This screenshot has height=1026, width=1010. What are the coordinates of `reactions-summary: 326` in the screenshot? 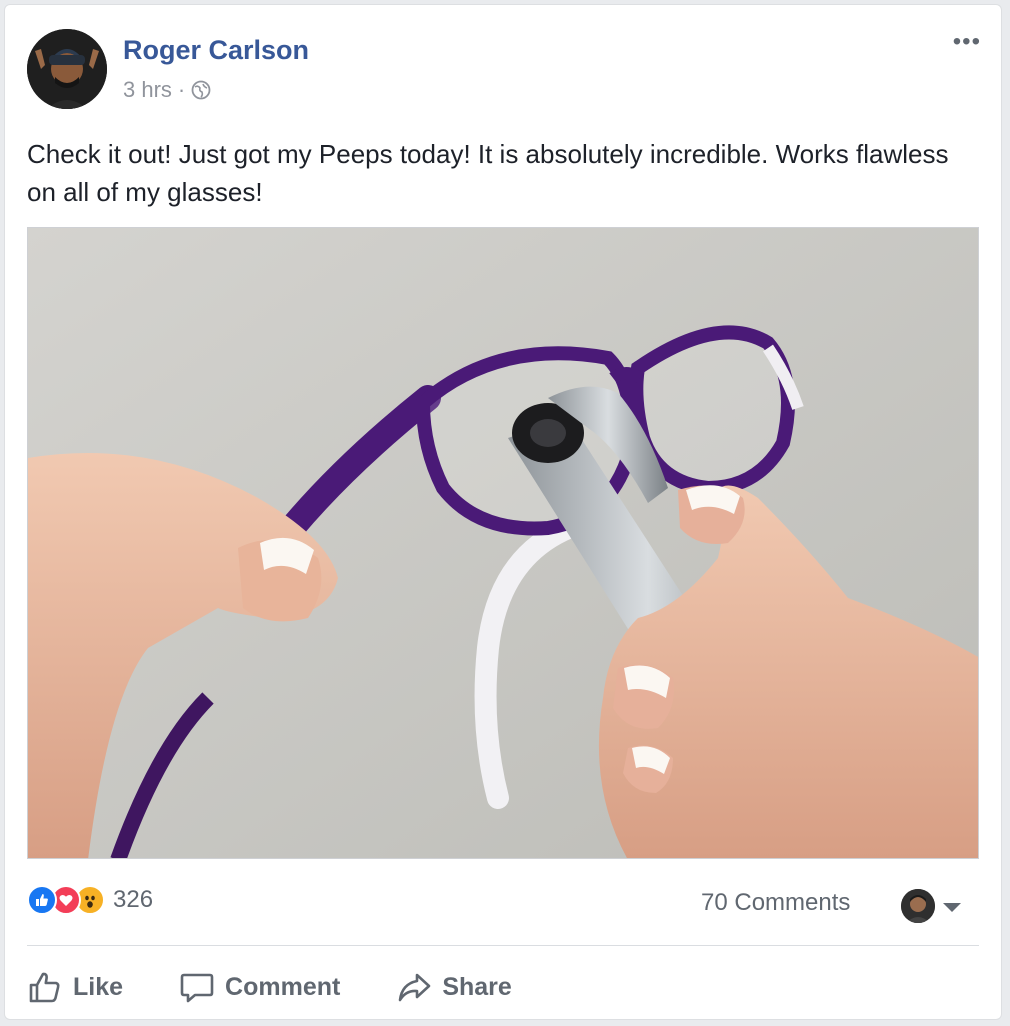 It's located at (90, 900).